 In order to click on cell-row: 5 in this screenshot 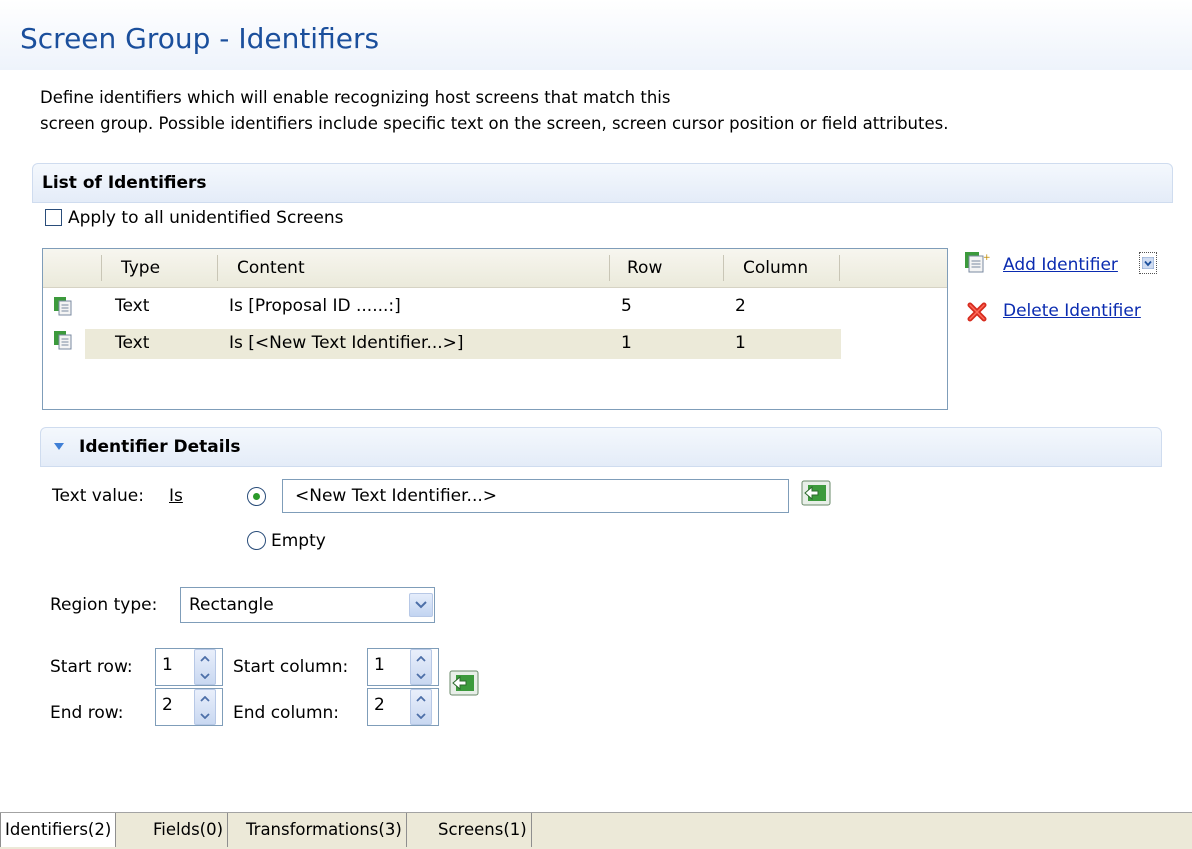, I will do `click(626, 306)`.